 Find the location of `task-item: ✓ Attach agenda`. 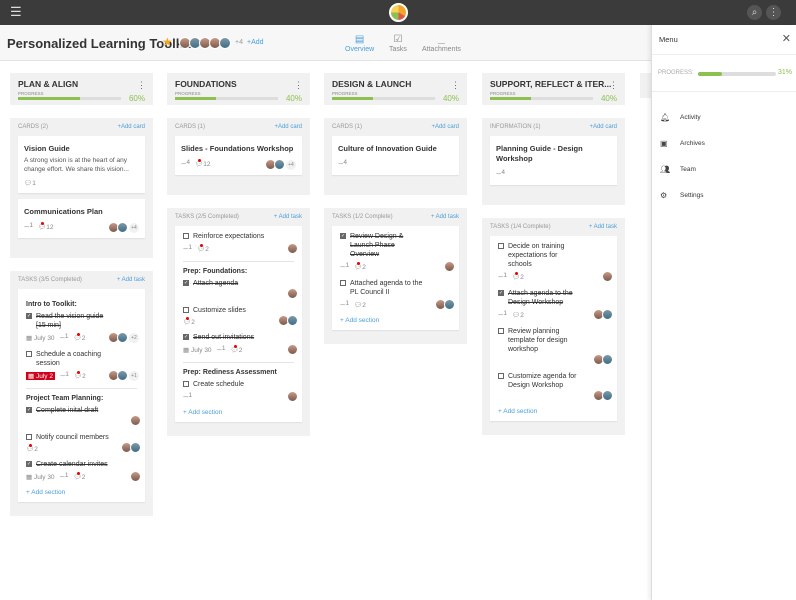

task-item: ✓ Attach agenda is located at coordinates (240, 289).